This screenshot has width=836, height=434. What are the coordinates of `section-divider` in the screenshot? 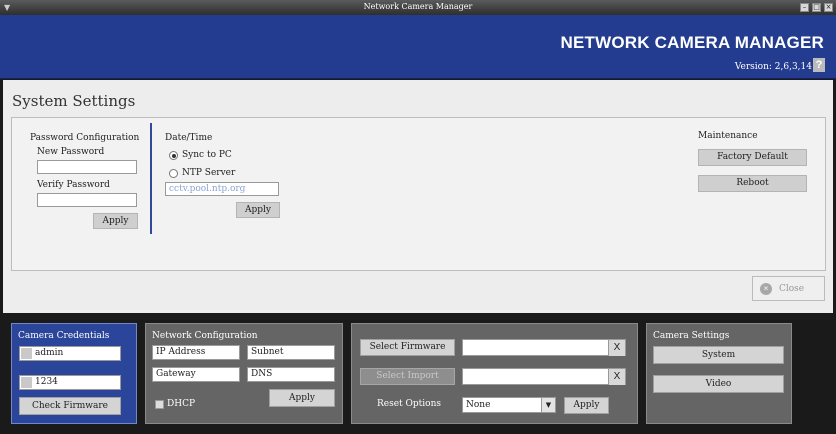 It's located at (151, 178).